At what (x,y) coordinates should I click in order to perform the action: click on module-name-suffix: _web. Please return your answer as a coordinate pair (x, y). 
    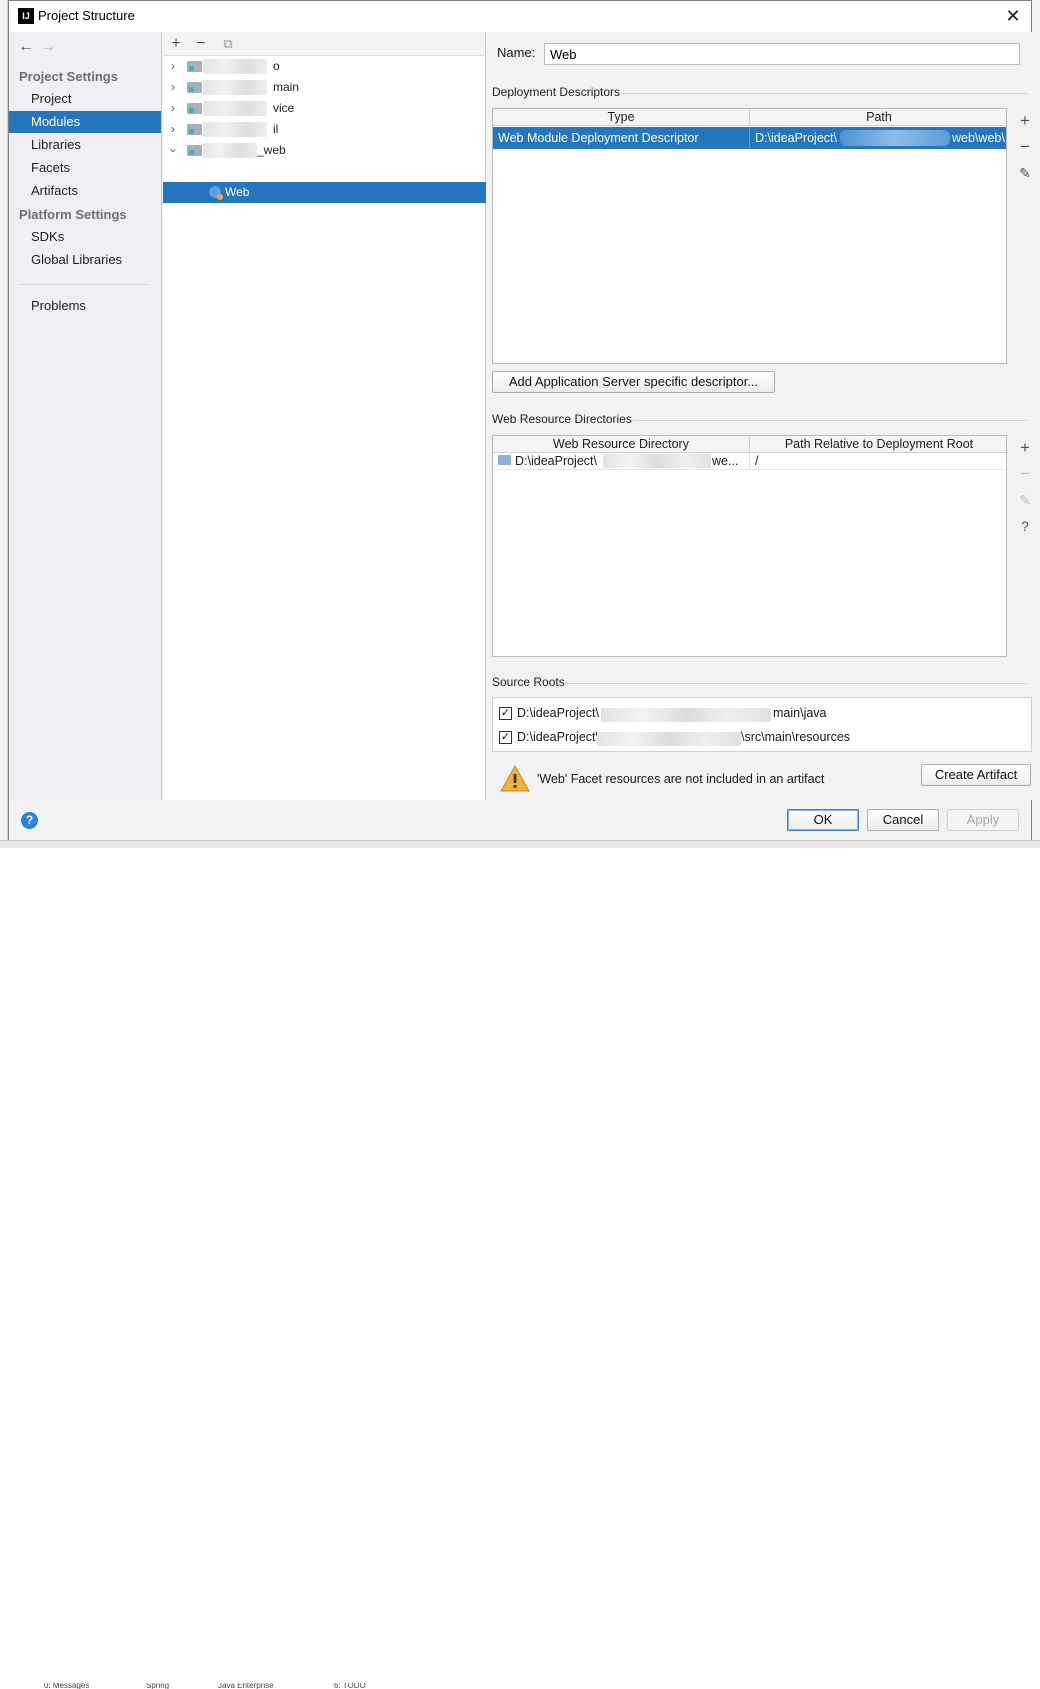
    Looking at the image, I should click on (271, 150).